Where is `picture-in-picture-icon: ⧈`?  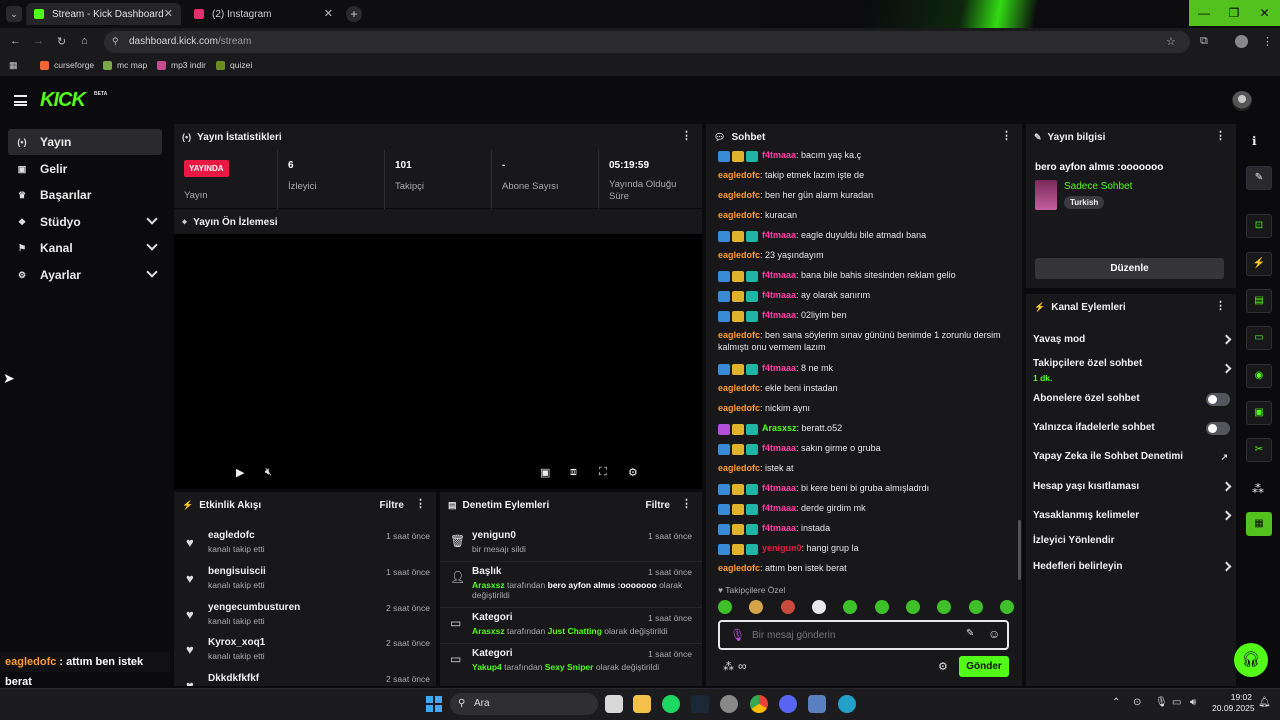
picture-in-picture-icon: ⧈ is located at coordinates (573, 472).